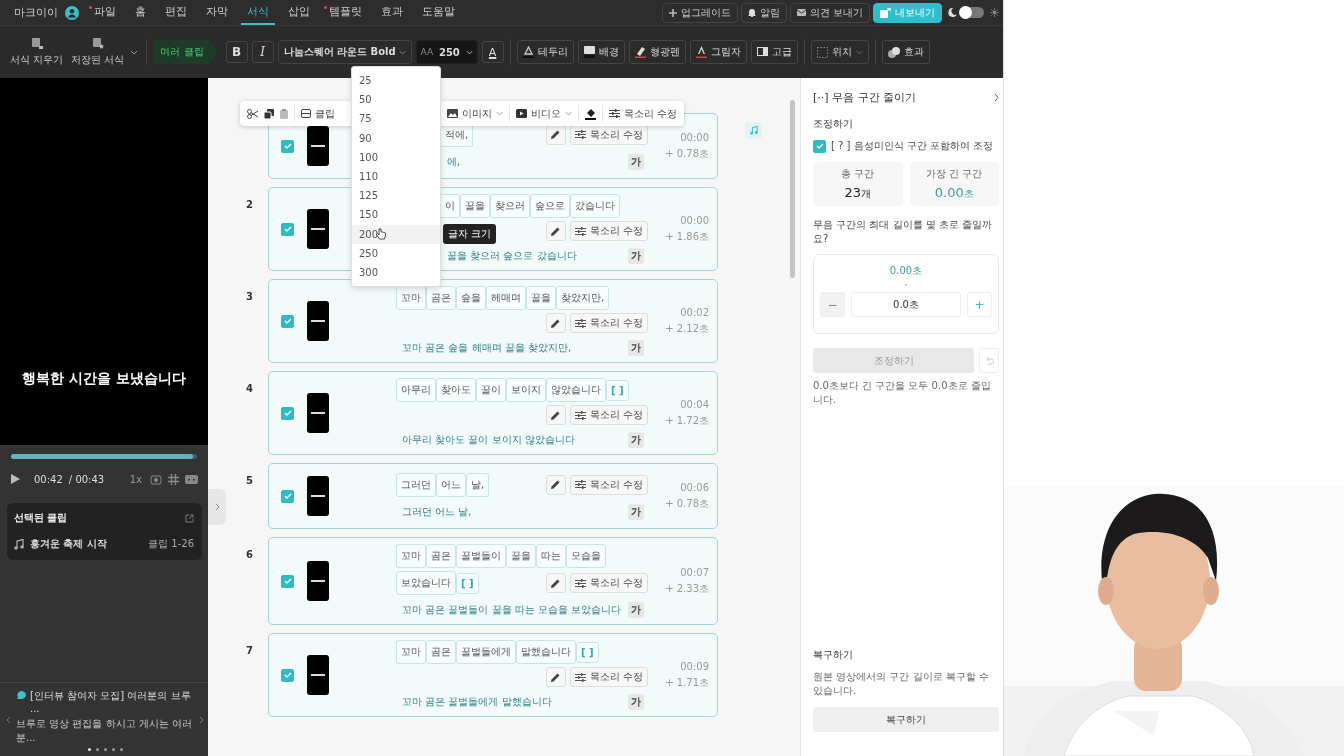  Describe the element at coordinates (906, 304) in the screenshot. I see `duration-input: 0.0초` at that location.